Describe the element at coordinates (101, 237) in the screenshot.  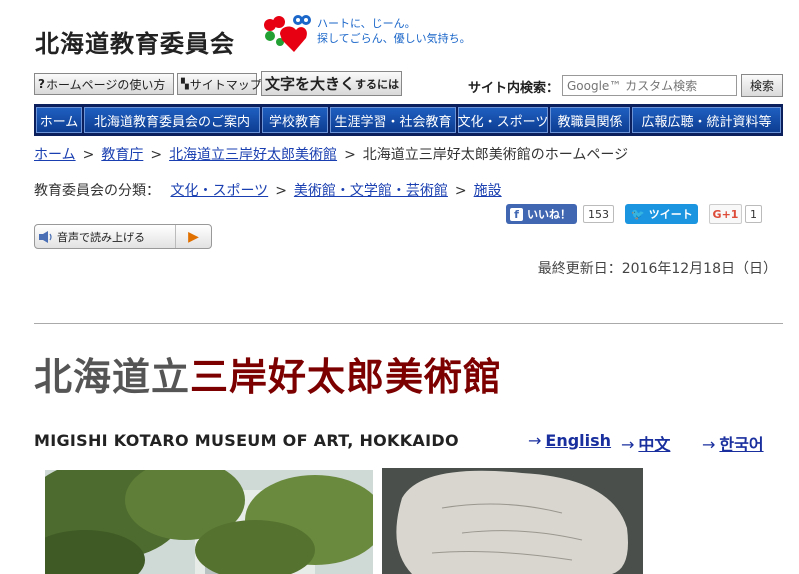
I see `read-aloud-label: 音声で読み上げる` at that location.